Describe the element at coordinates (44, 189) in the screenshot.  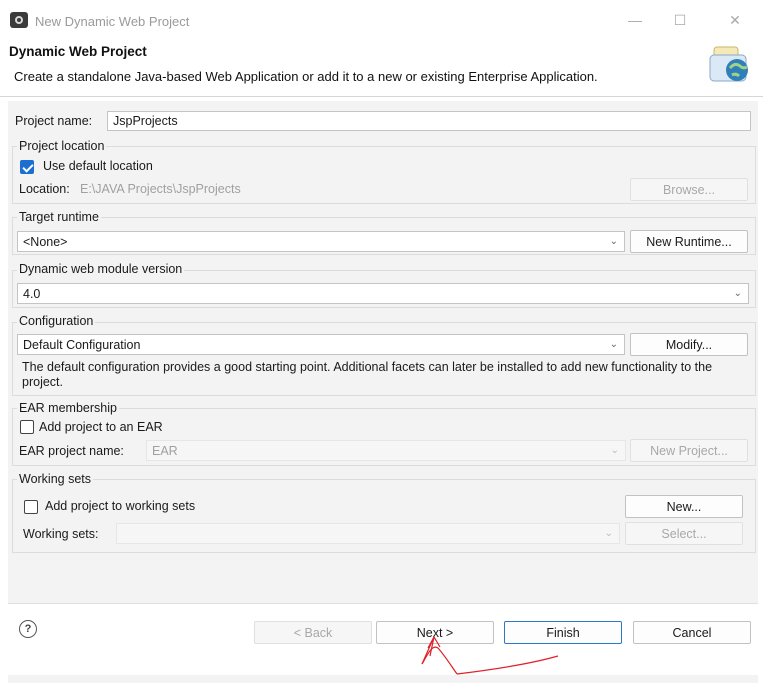
I see `location-label: Location:` at that location.